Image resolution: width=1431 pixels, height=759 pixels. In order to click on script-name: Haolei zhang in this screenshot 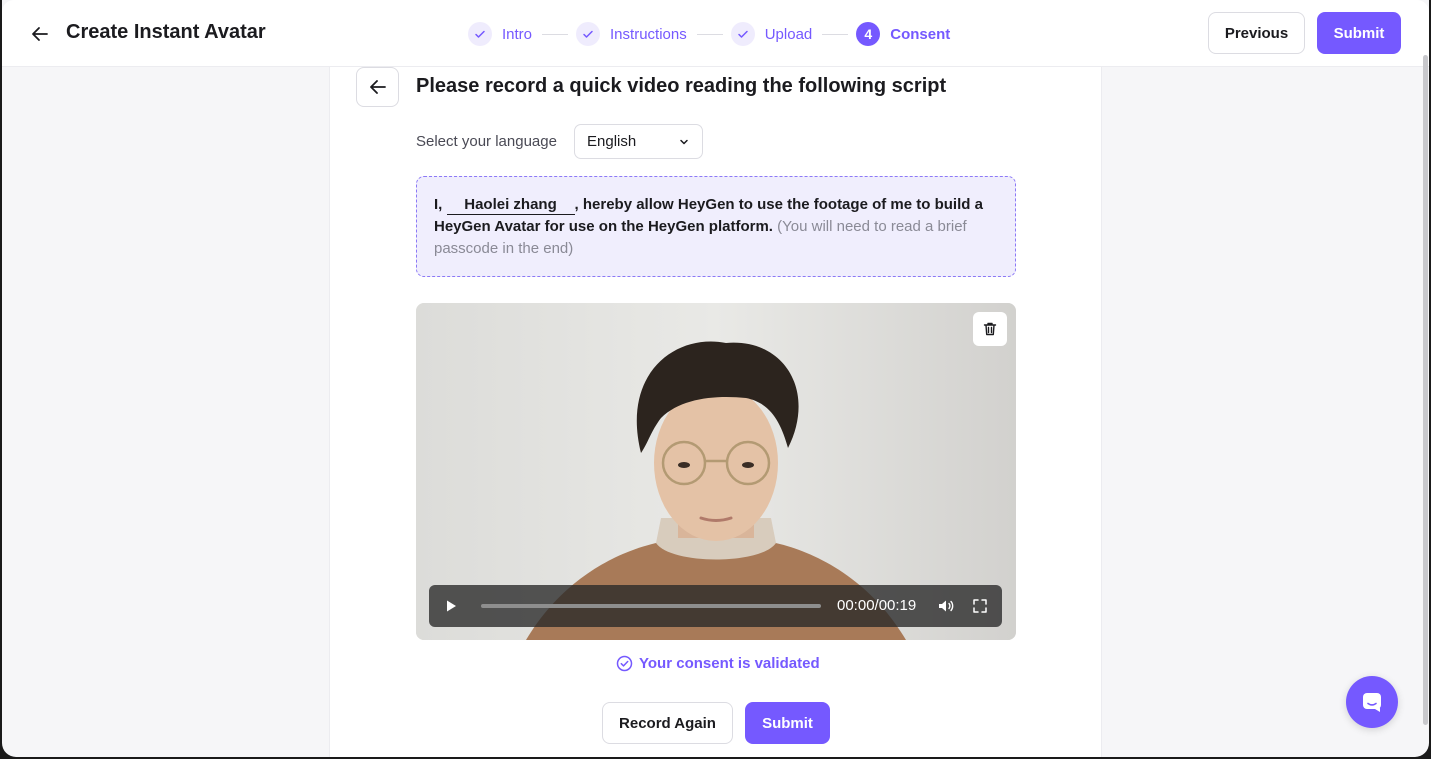, I will do `click(510, 205)`.